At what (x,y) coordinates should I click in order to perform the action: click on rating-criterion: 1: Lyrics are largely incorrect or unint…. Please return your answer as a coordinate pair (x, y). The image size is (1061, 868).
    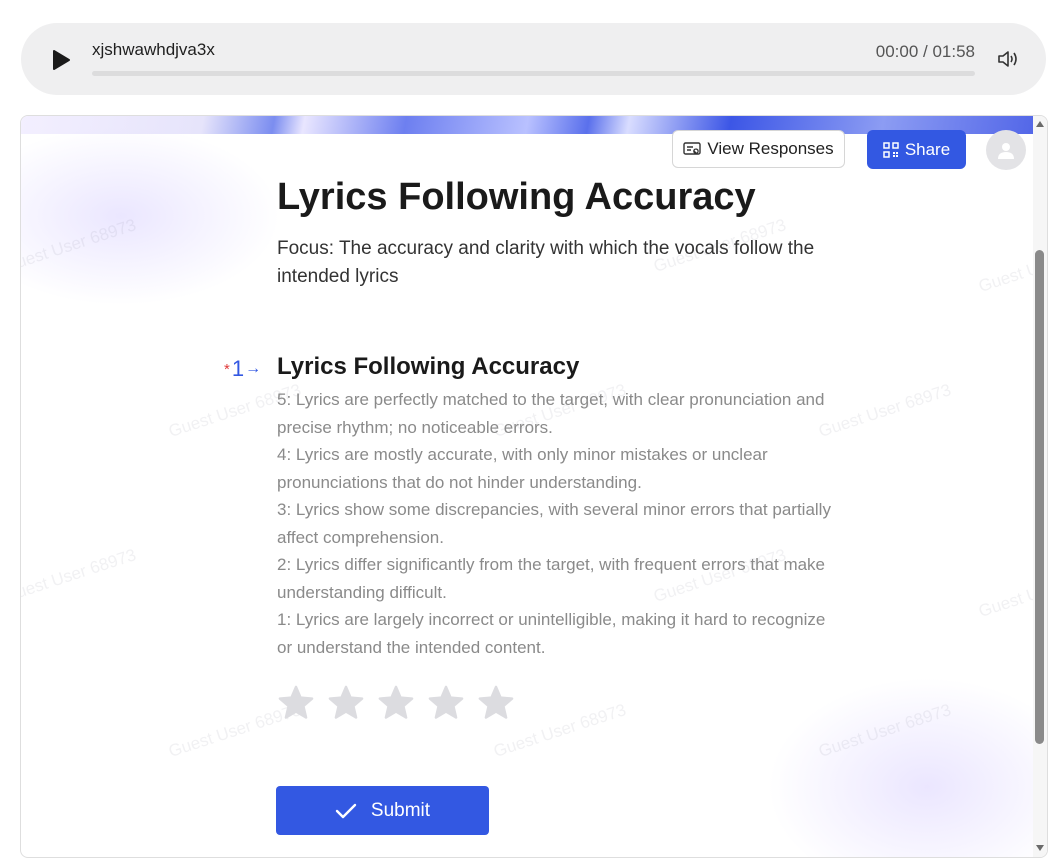
    Looking at the image, I should click on (551, 633).